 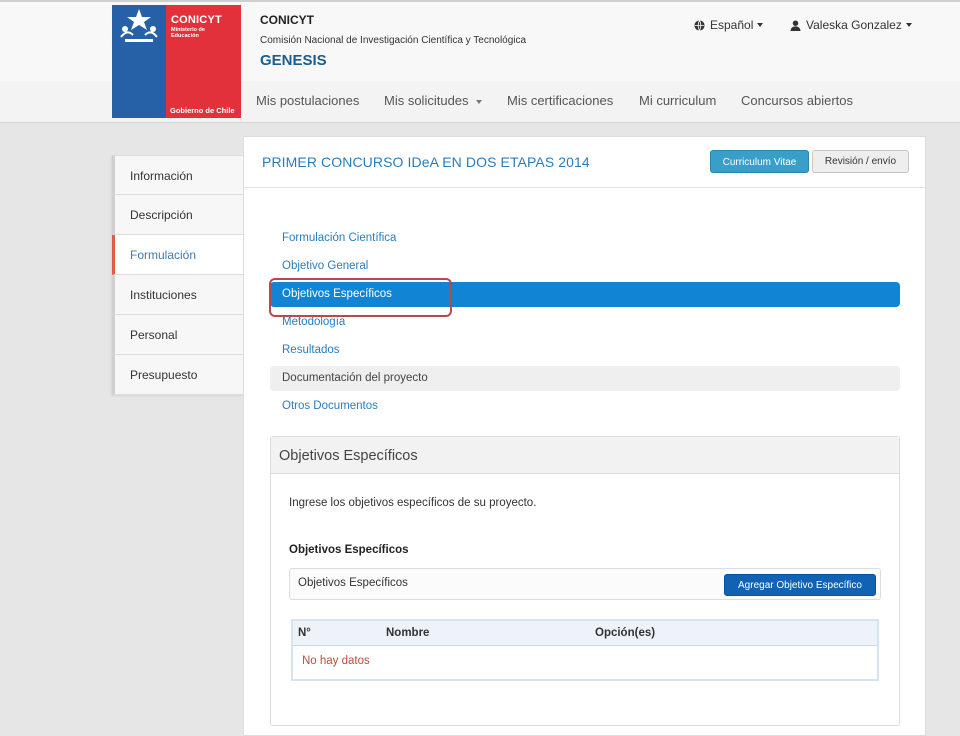 I want to click on chile-crest-icon, so click(x=139, y=25).